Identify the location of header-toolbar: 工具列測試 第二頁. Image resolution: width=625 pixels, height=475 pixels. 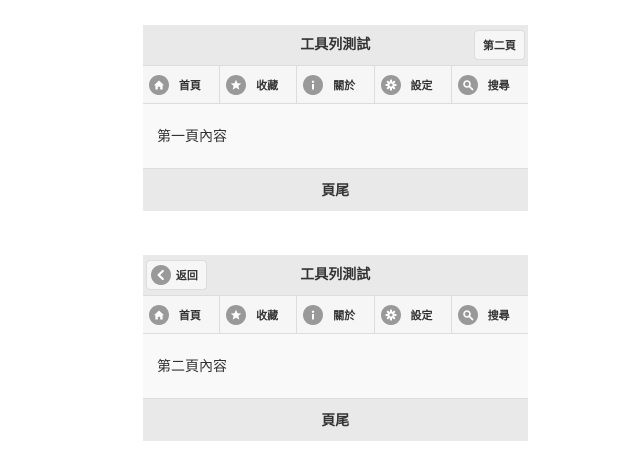
(335, 45).